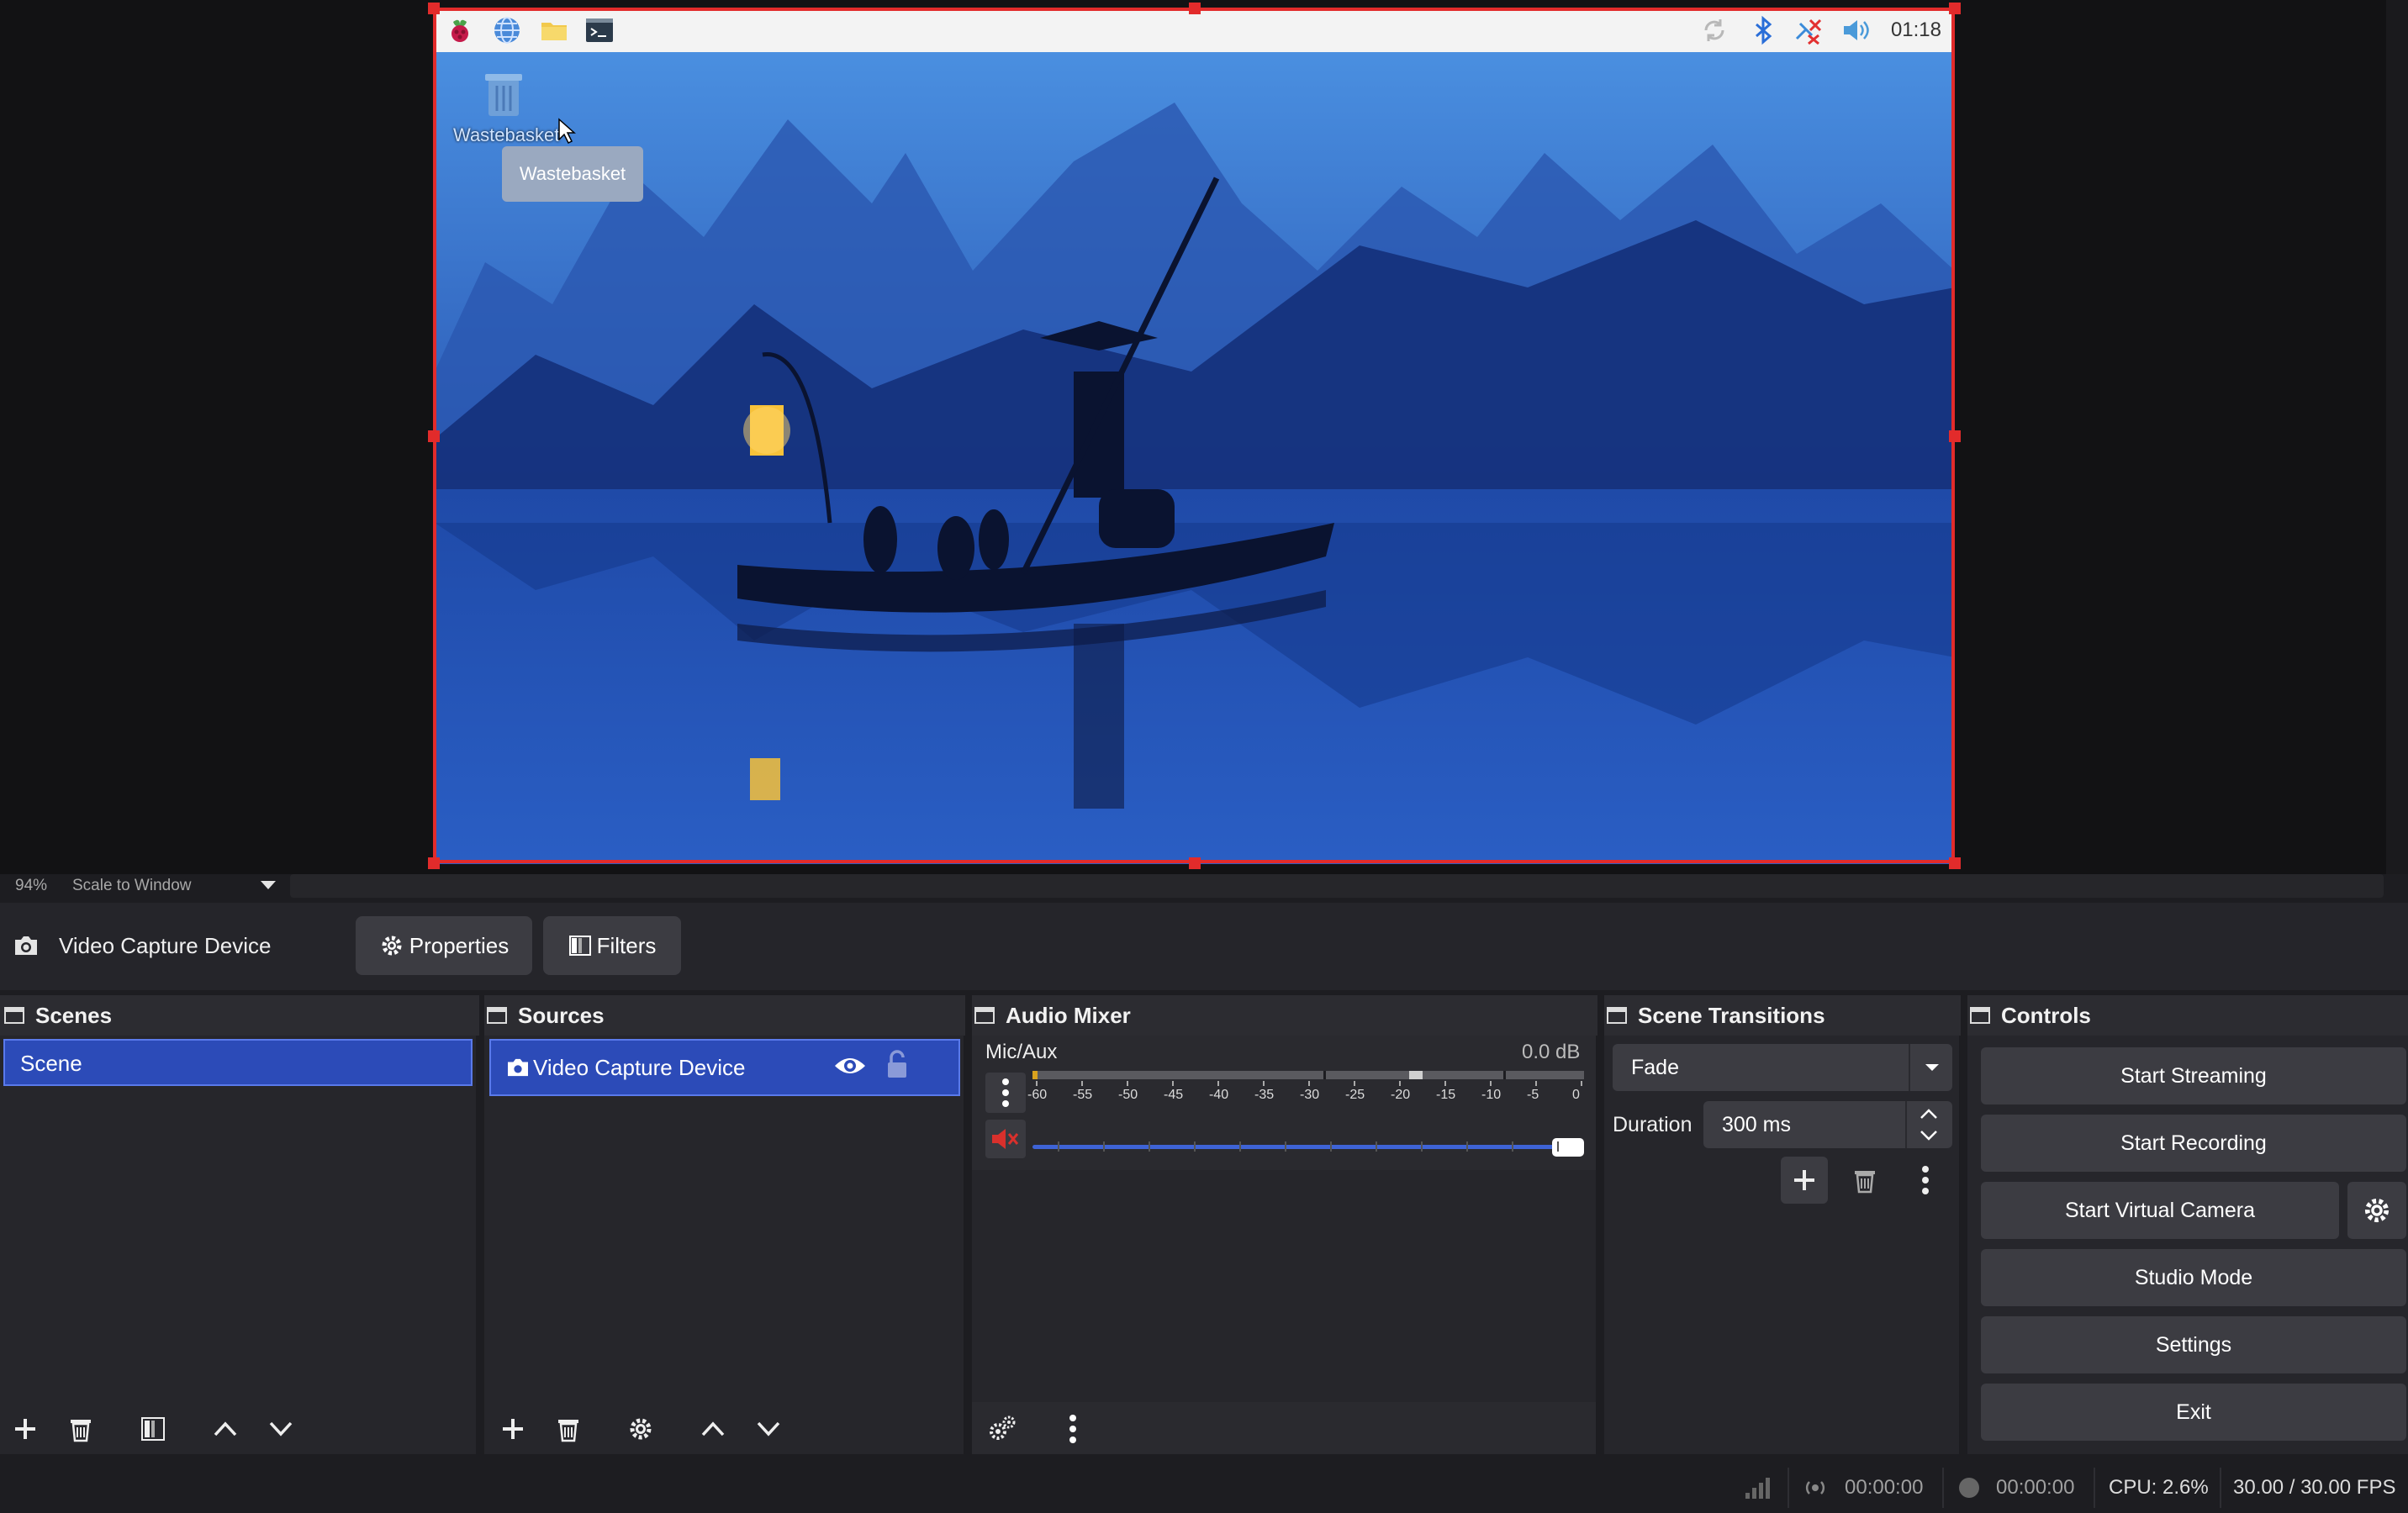  Describe the element at coordinates (1005, 1093) in the screenshot. I see `channel-menu-button` at that location.